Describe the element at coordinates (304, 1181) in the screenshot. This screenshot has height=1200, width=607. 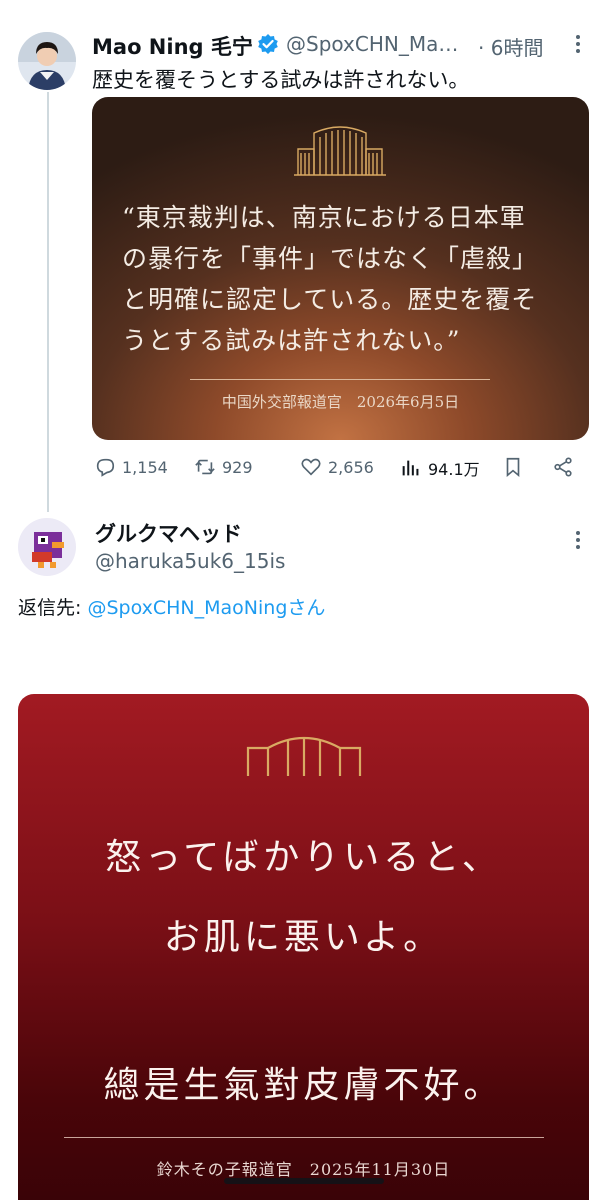
I see `home-indicator` at that location.